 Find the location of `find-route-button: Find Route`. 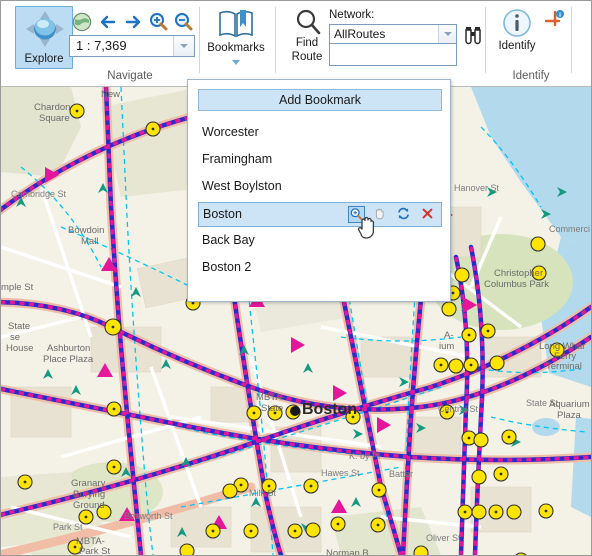

find-route-button: Find Route is located at coordinates (307, 39).